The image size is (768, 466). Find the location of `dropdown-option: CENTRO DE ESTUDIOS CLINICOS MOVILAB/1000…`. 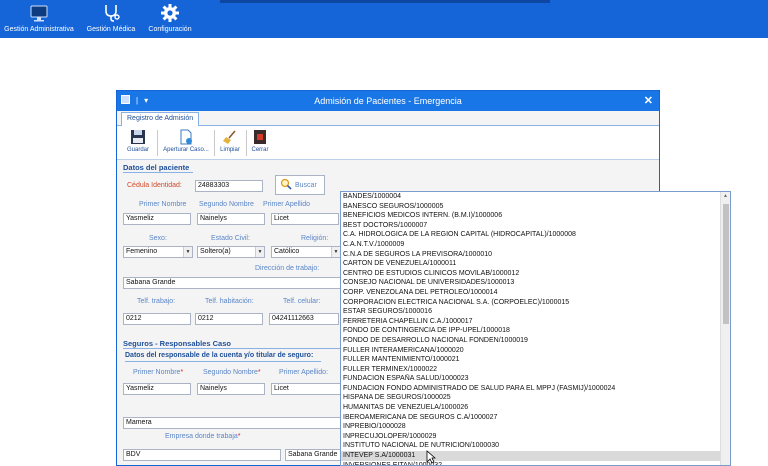

dropdown-option: CENTRO DE ESTUDIOS CLINICOS MOVILAB/1000… is located at coordinates (531, 274).